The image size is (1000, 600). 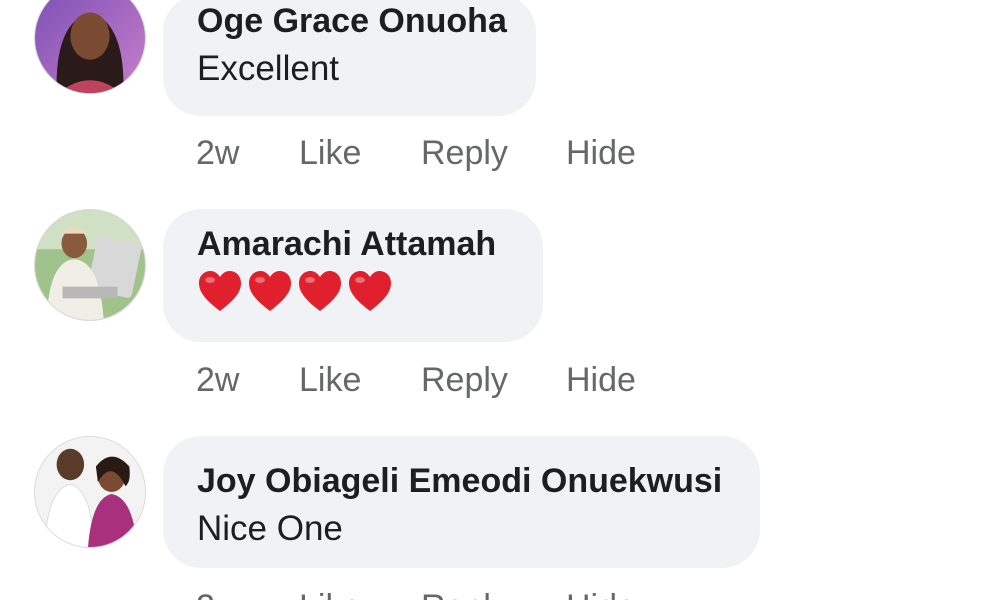 What do you see at coordinates (464, 594) in the screenshot?
I see `reply-button: Reply` at bounding box center [464, 594].